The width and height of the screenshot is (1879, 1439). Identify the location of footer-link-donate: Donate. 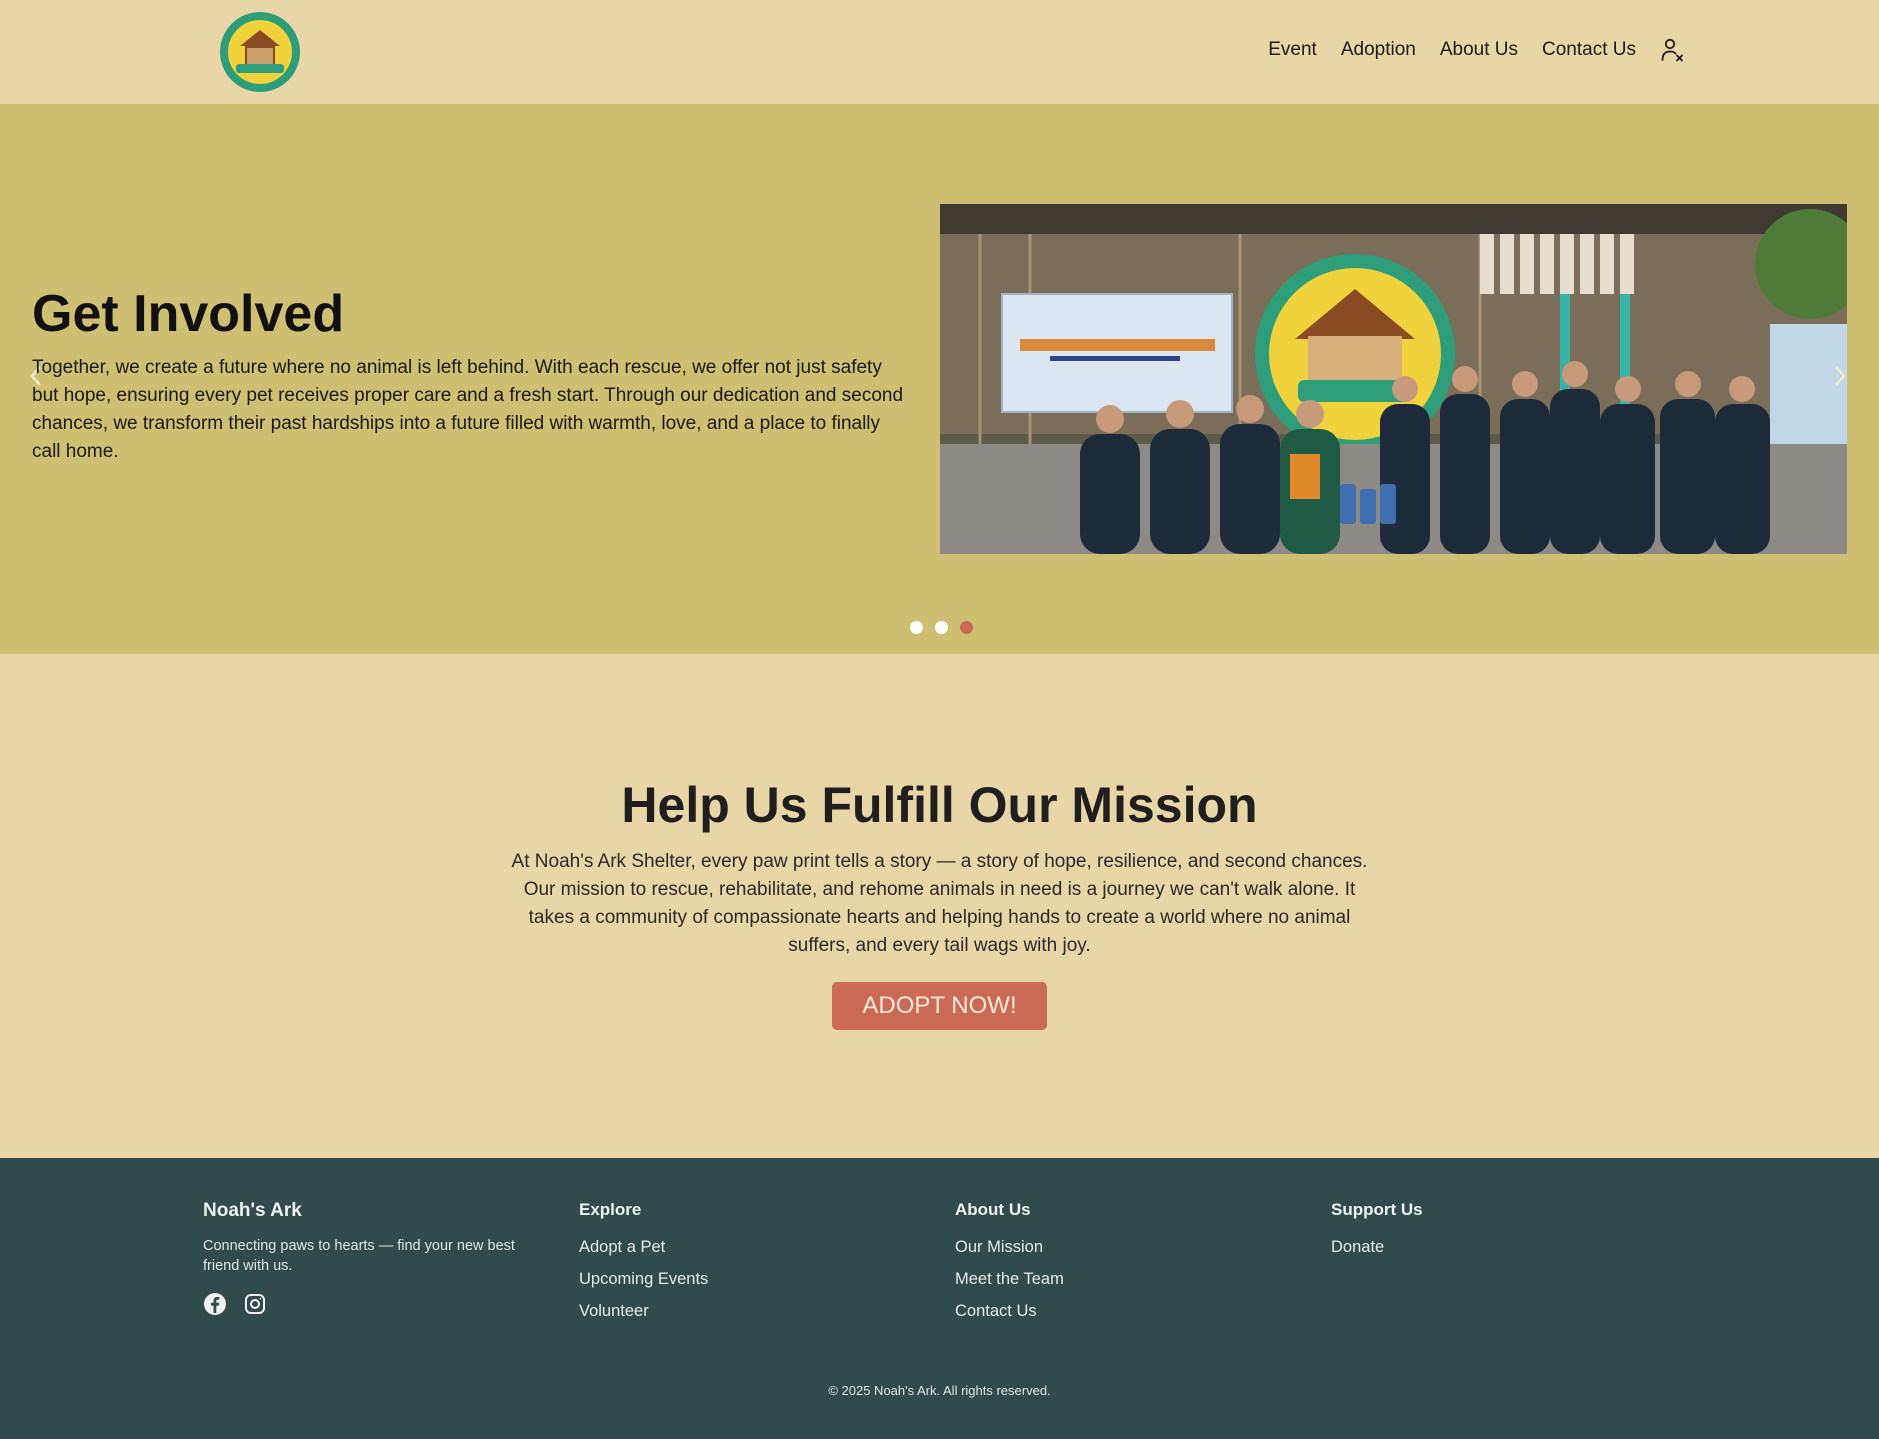
(1377, 1248).